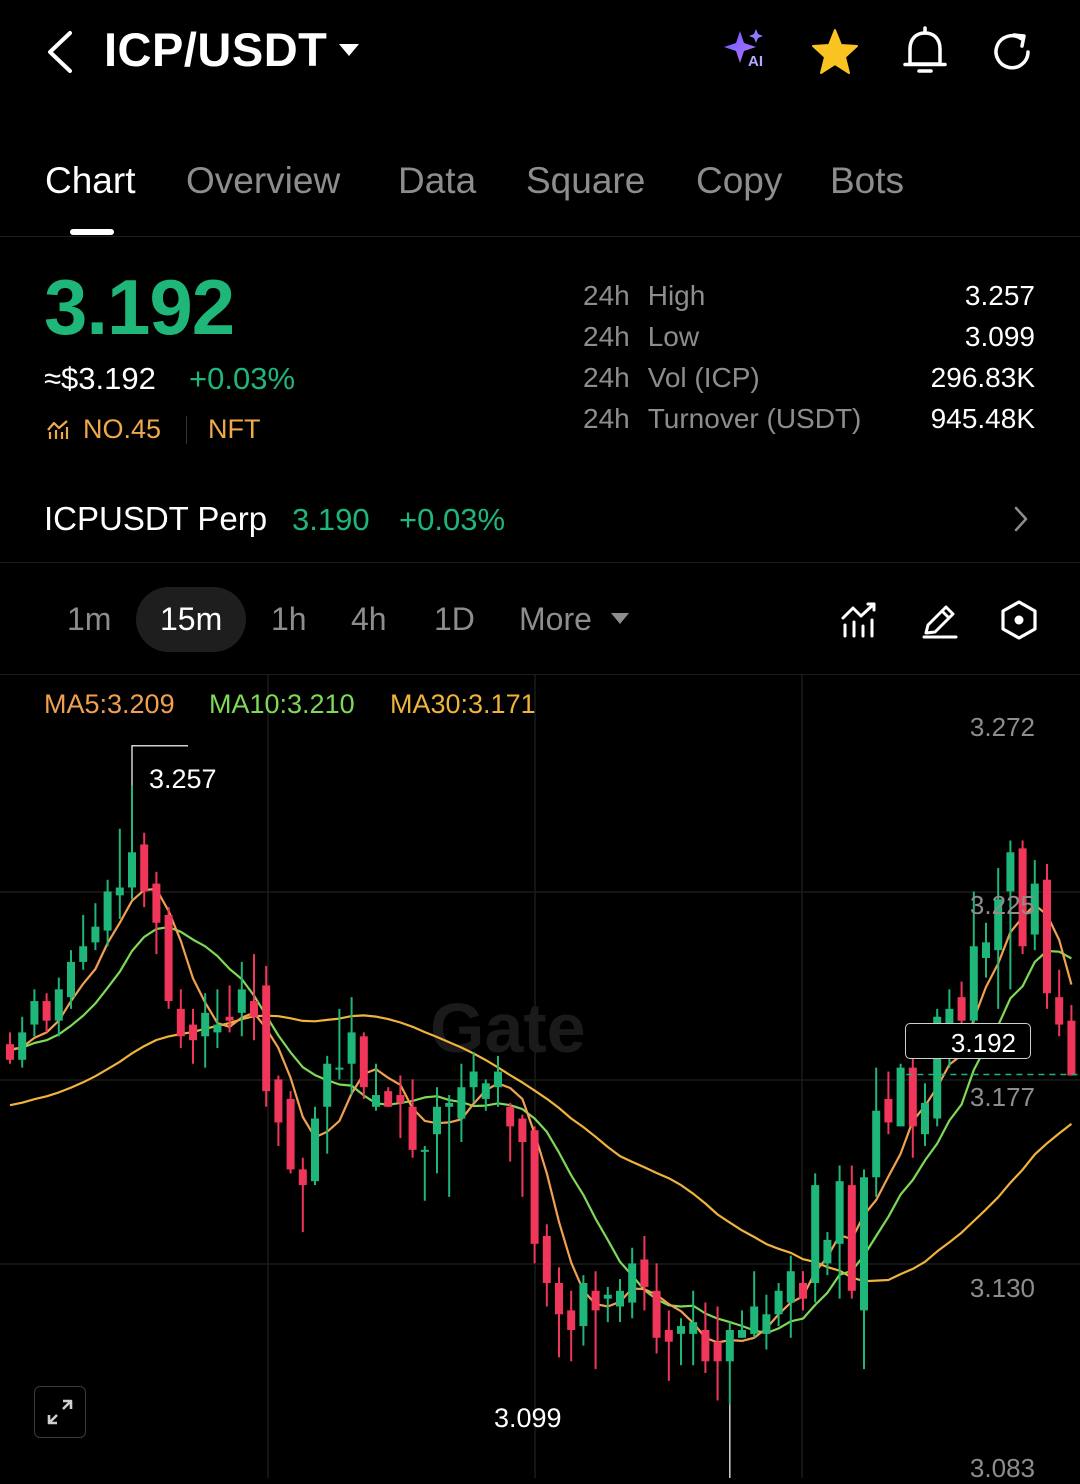 This screenshot has height=1484, width=1080. Describe the element at coordinates (191, 619) in the screenshot. I see `interval-15m: 15m` at that location.